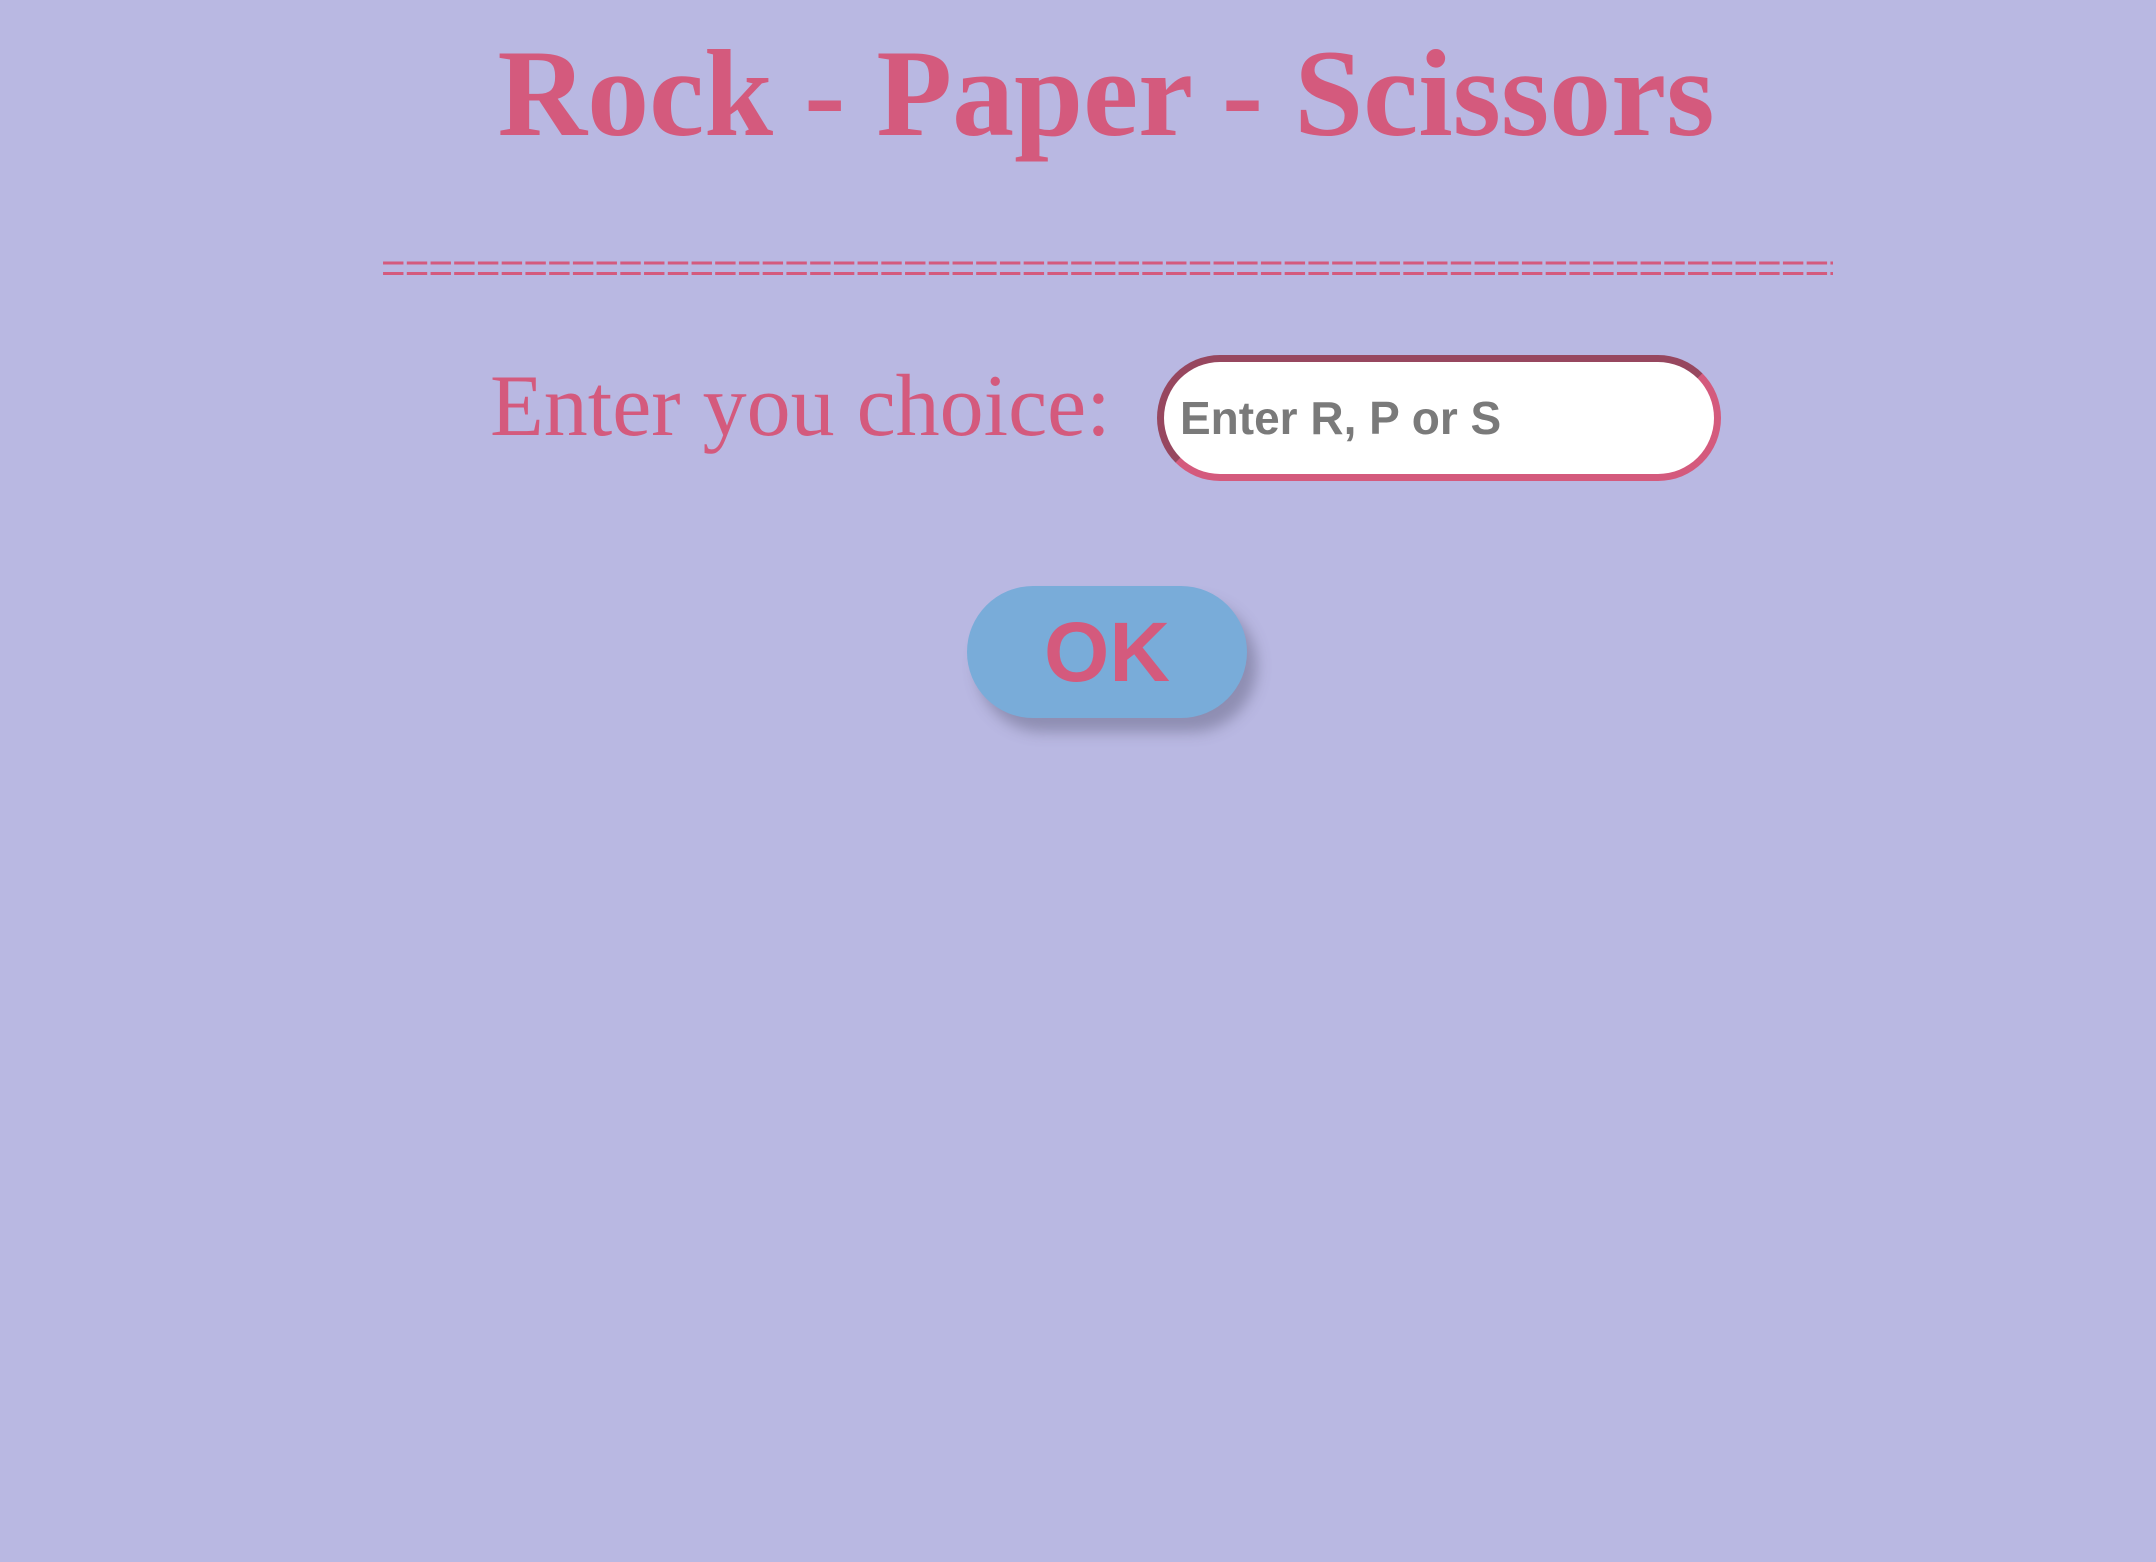 This screenshot has width=2156, height=1562. I want to click on choice-label: Enter you choice:, so click(800, 406).